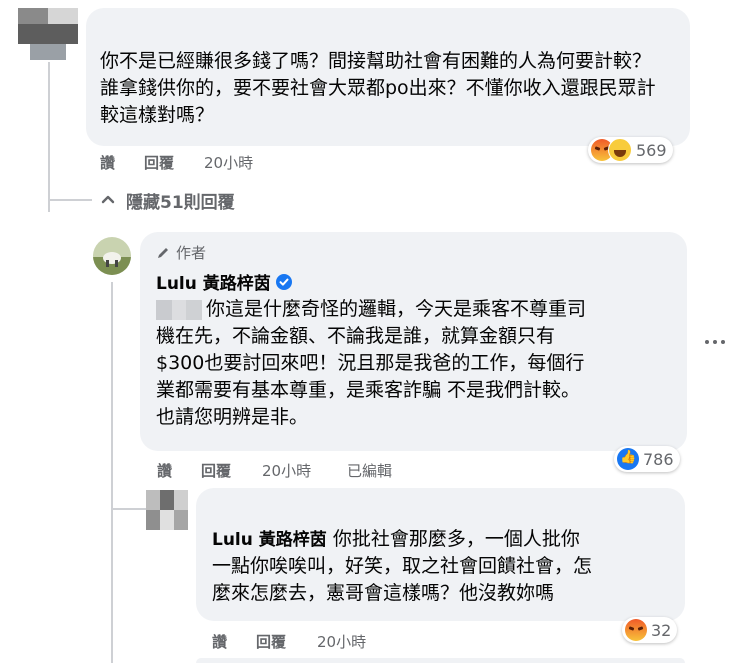 The image size is (747, 663). What do you see at coordinates (269, 540) in the screenshot?
I see `mention-link: Lulu 黃路梓茵` at bounding box center [269, 540].